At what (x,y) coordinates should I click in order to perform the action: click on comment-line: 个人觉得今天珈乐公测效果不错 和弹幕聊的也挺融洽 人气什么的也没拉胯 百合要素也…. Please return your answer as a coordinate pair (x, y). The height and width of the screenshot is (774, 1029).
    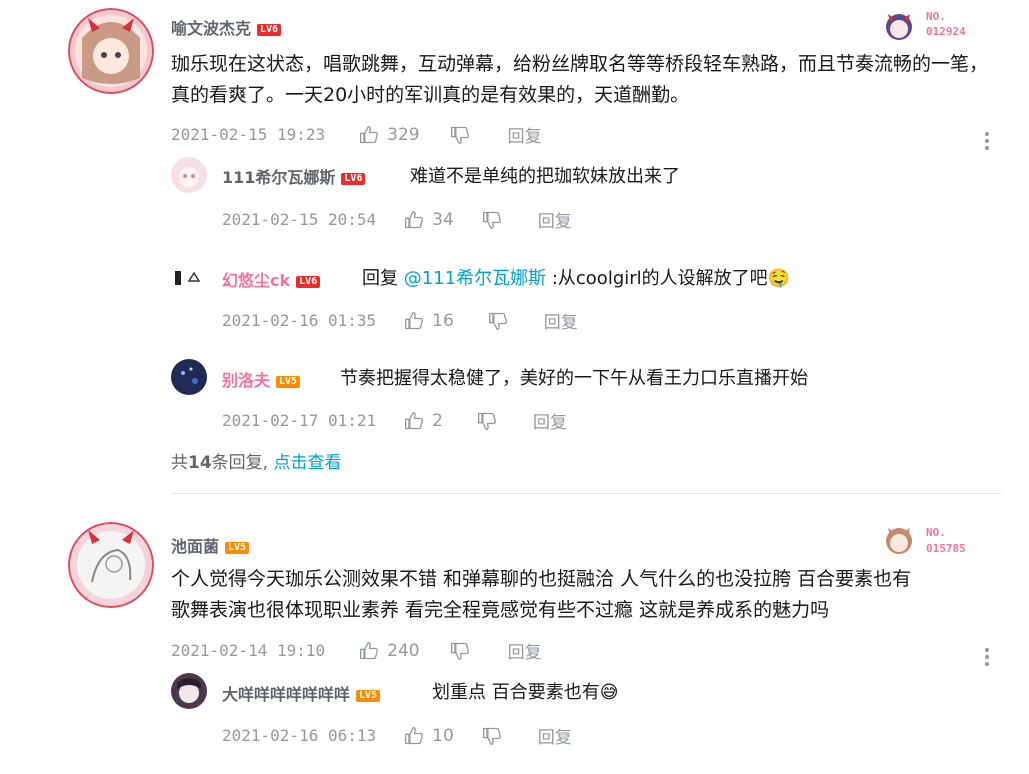
    Looking at the image, I should click on (541, 579).